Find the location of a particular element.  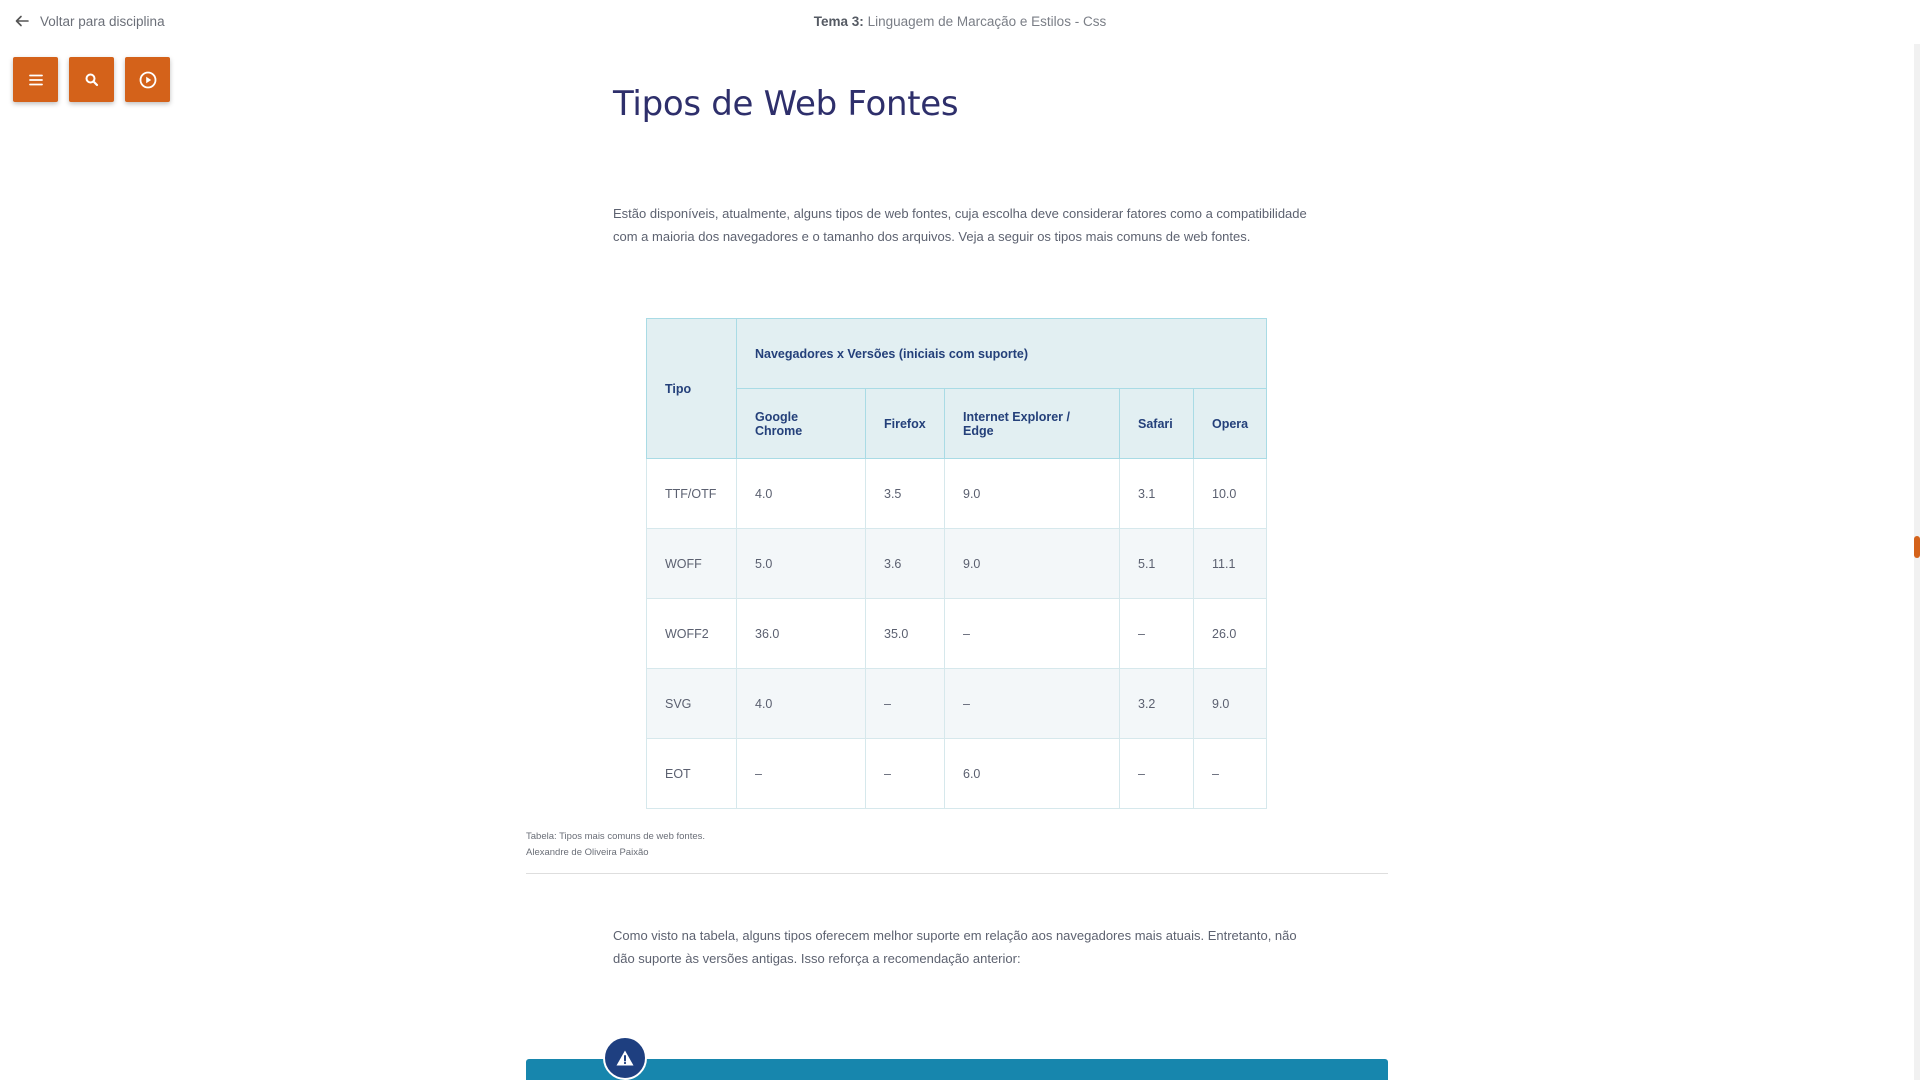

table-cell: 26.0 is located at coordinates (1230, 633).